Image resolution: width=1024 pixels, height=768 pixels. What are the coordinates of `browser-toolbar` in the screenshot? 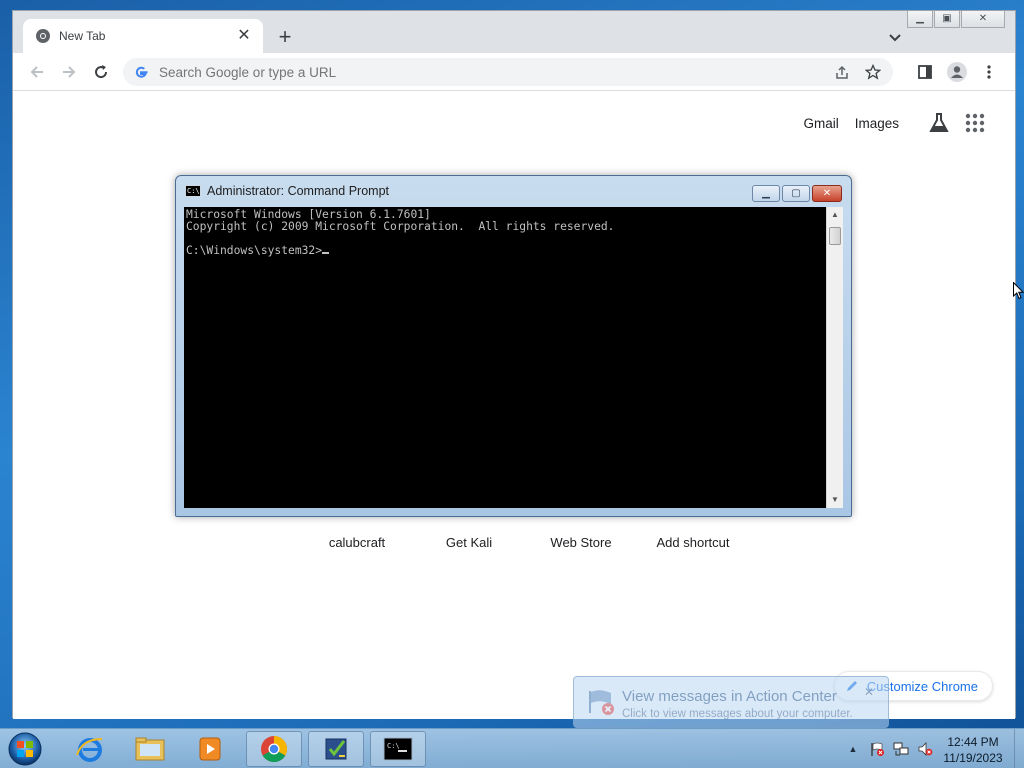 It's located at (514, 72).